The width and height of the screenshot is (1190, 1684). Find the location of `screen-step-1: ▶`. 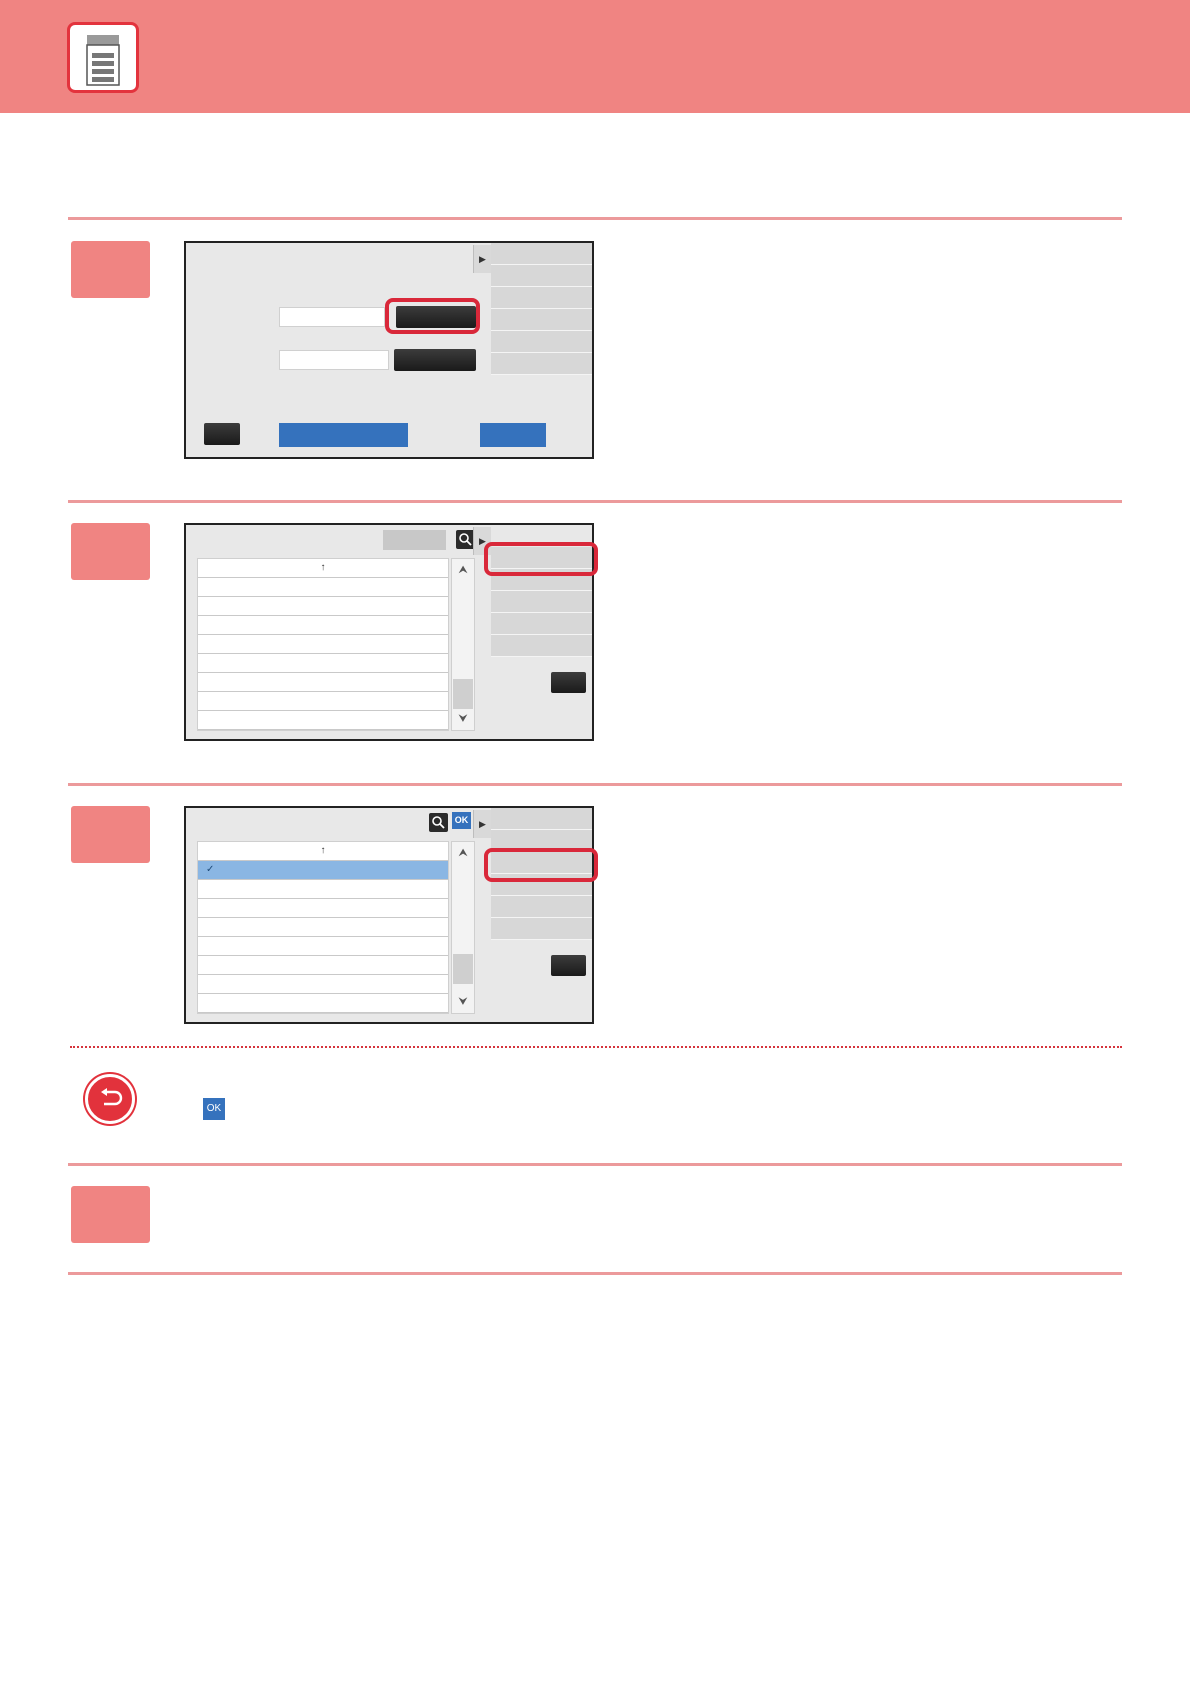

screen-step-1: ▶ is located at coordinates (389, 350).